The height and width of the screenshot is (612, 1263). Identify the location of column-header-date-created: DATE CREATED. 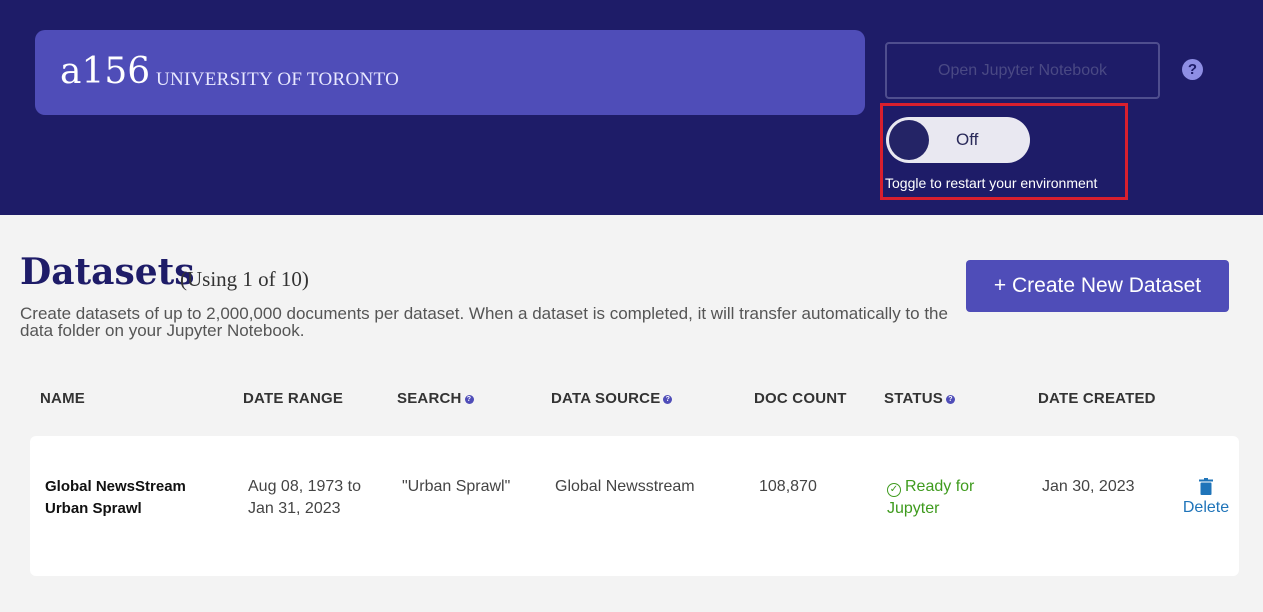
(1097, 398).